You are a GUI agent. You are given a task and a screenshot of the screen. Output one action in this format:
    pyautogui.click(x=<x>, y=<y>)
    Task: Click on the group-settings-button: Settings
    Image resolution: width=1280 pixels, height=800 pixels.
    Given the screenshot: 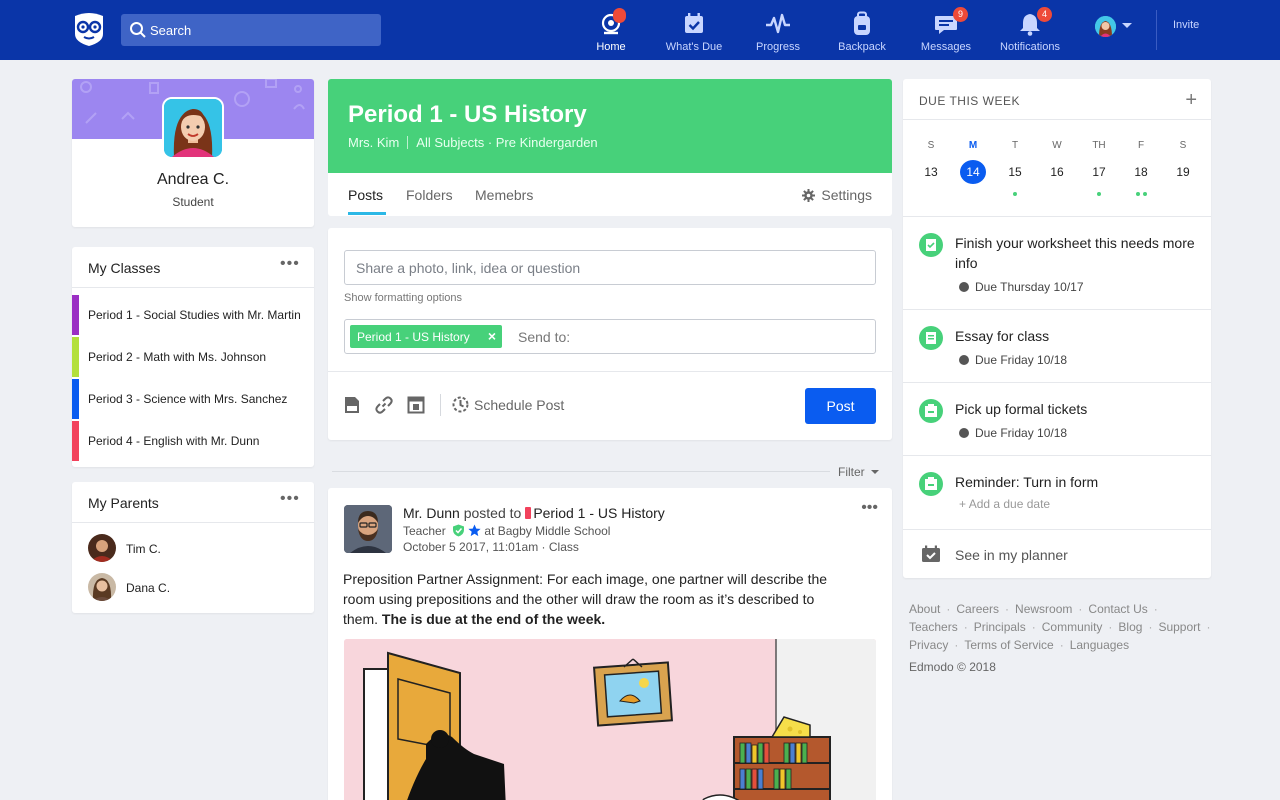 What is the action you would take?
    pyautogui.click(x=837, y=195)
    